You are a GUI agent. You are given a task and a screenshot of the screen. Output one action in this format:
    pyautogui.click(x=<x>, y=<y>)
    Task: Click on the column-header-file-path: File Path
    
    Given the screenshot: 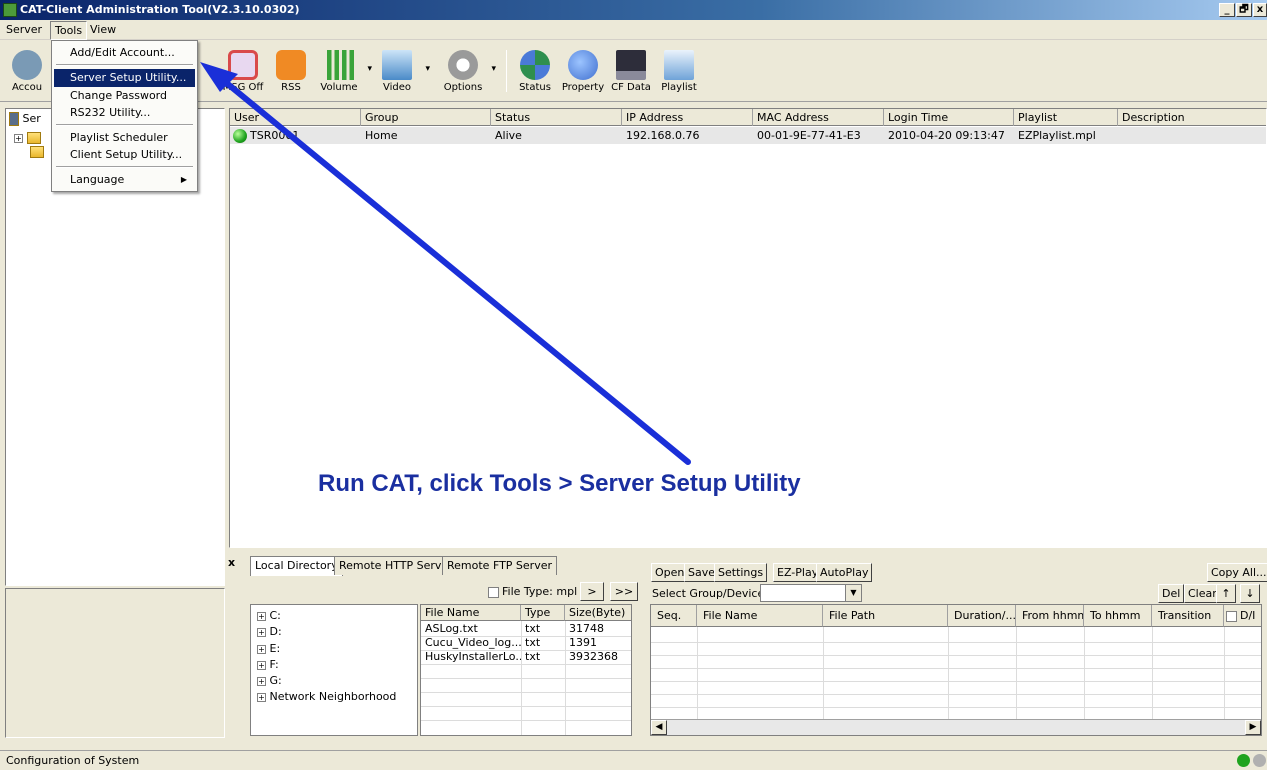 What is the action you would take?
    pyautogui.click(x=885, y=616)
    